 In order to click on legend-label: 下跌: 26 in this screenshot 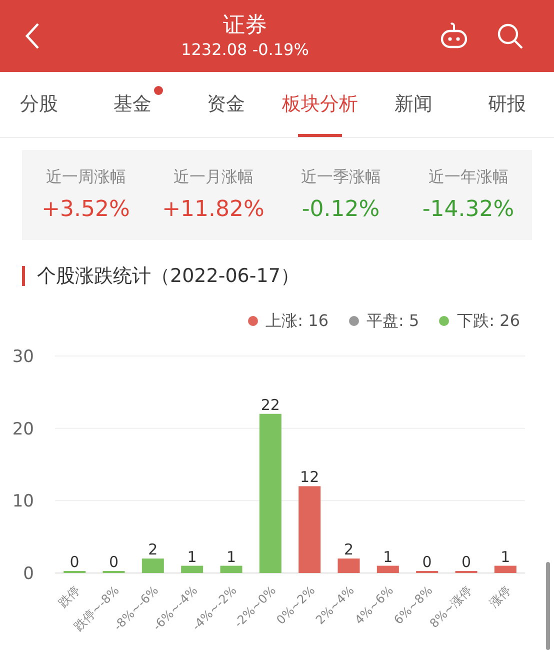, I will do `click(488, 321)`.